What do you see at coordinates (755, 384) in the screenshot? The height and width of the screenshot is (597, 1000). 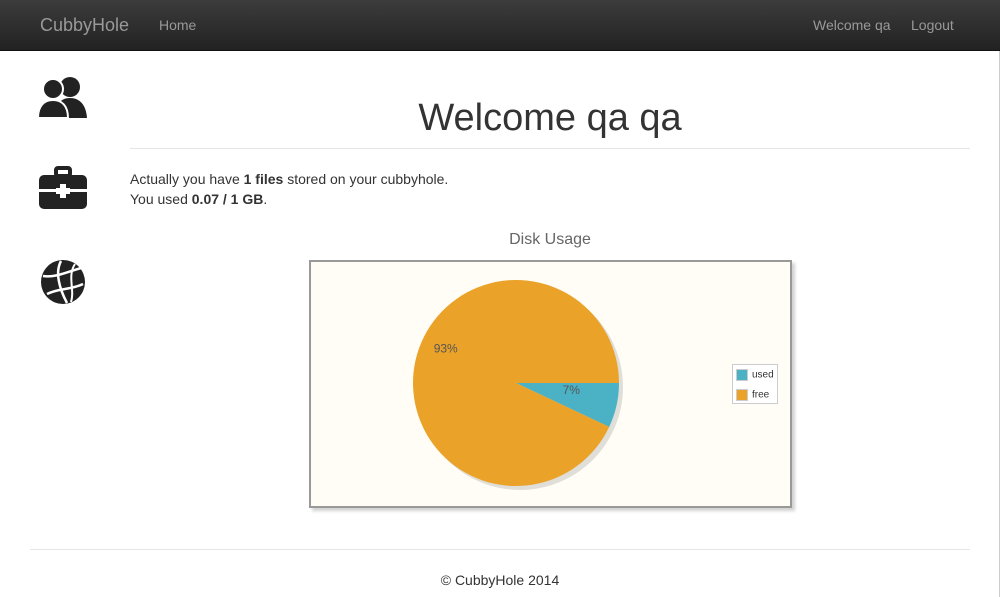 I see `chart-legend: used free` at bounding box center [755, 384].